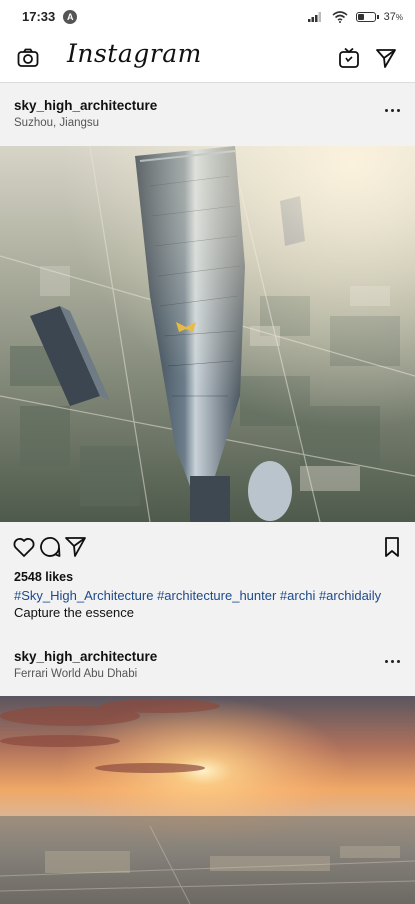  I want to click on like-count: 2548 likes, so click(214, 577).